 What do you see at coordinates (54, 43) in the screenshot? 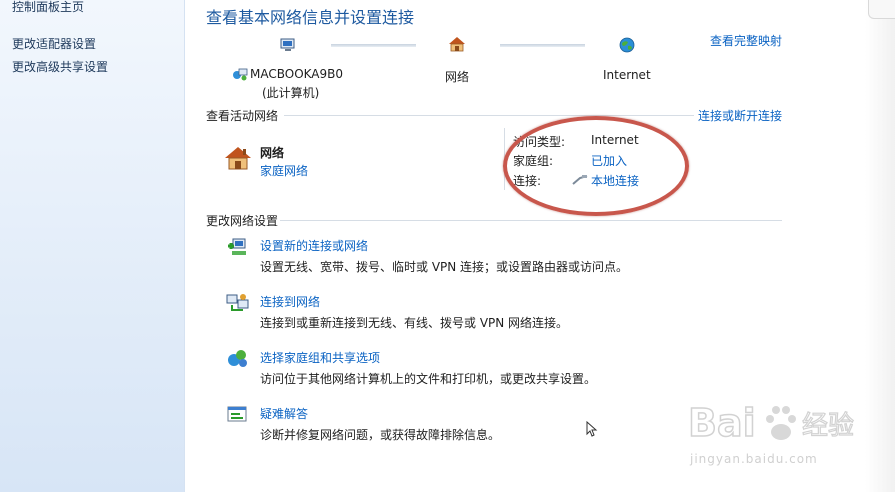
I see `sidebar-item-adapter-settings: 更改适配器设置` at bounding box center [54, 43].